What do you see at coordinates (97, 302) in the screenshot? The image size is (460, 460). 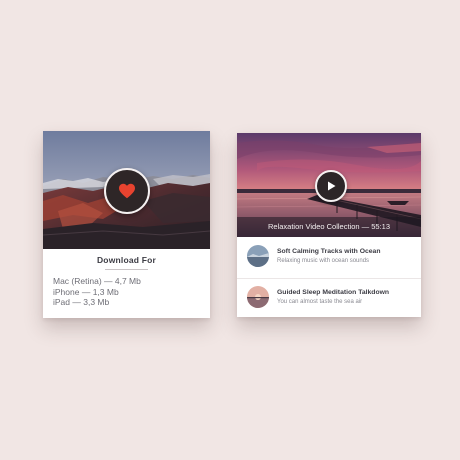 I see `download-option-ipad: iPad — 3,3 Mb` at bounding box center [97, 302].